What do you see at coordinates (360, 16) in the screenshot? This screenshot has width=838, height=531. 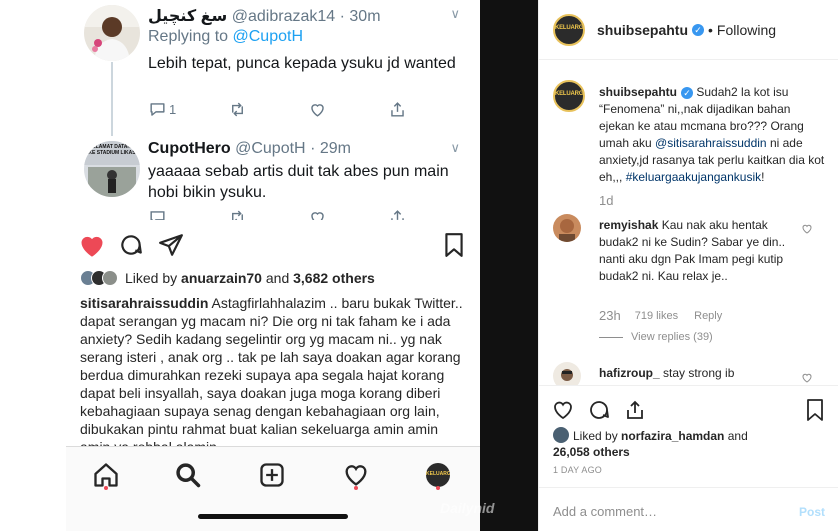 I see `tweet-1-time: · 30m` at bounding box center [360, 16].